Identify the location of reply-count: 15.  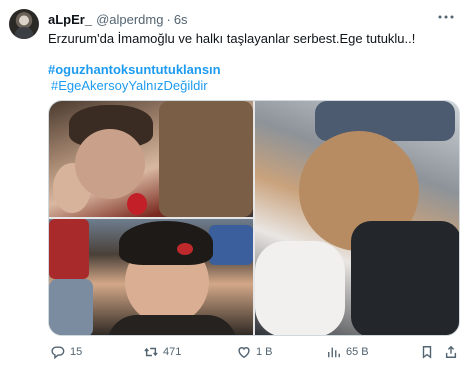
(76, 352).